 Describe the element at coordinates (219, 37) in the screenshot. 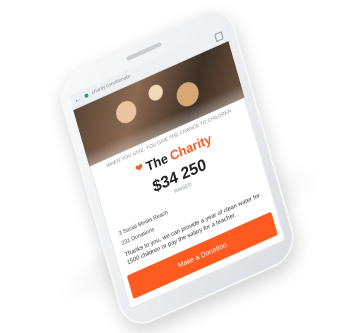

I see `tab-switcher-icon` at that location.